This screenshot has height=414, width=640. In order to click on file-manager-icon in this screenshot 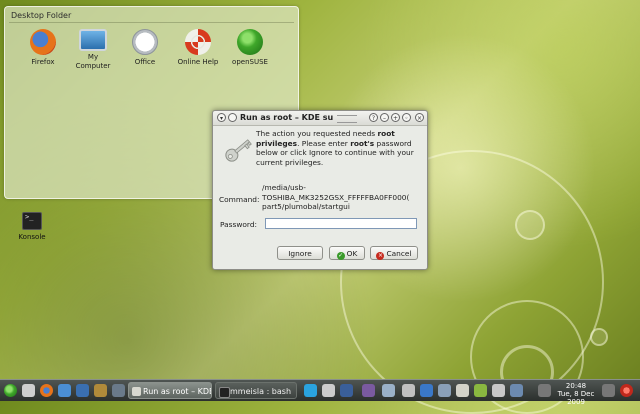, I will do `click(28, 390)`.